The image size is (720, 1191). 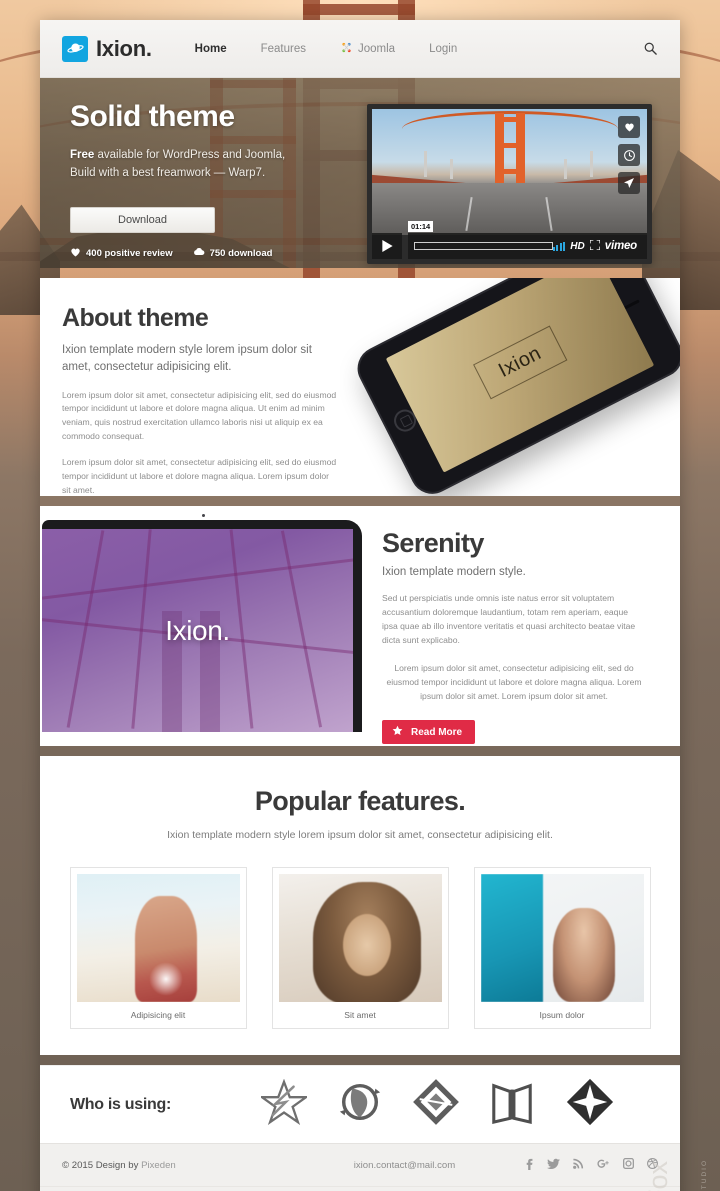 What do you see at coordinates (650, 48) in the screenshot?
I see `search-icon` at bounding box center [650, 48].